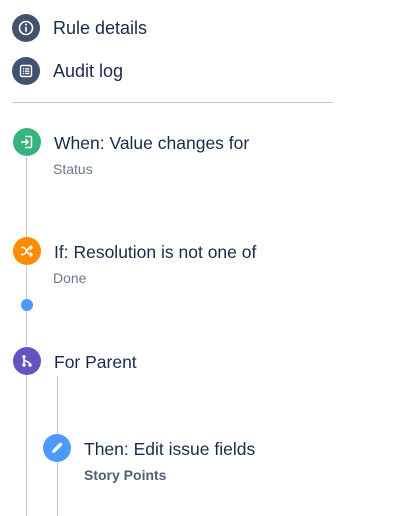 The width and height of the screenshot is (405, 516). What do you see at coordinates (172, 102) in the screenshot?
I see `divider` at bounding box center [172, 102].